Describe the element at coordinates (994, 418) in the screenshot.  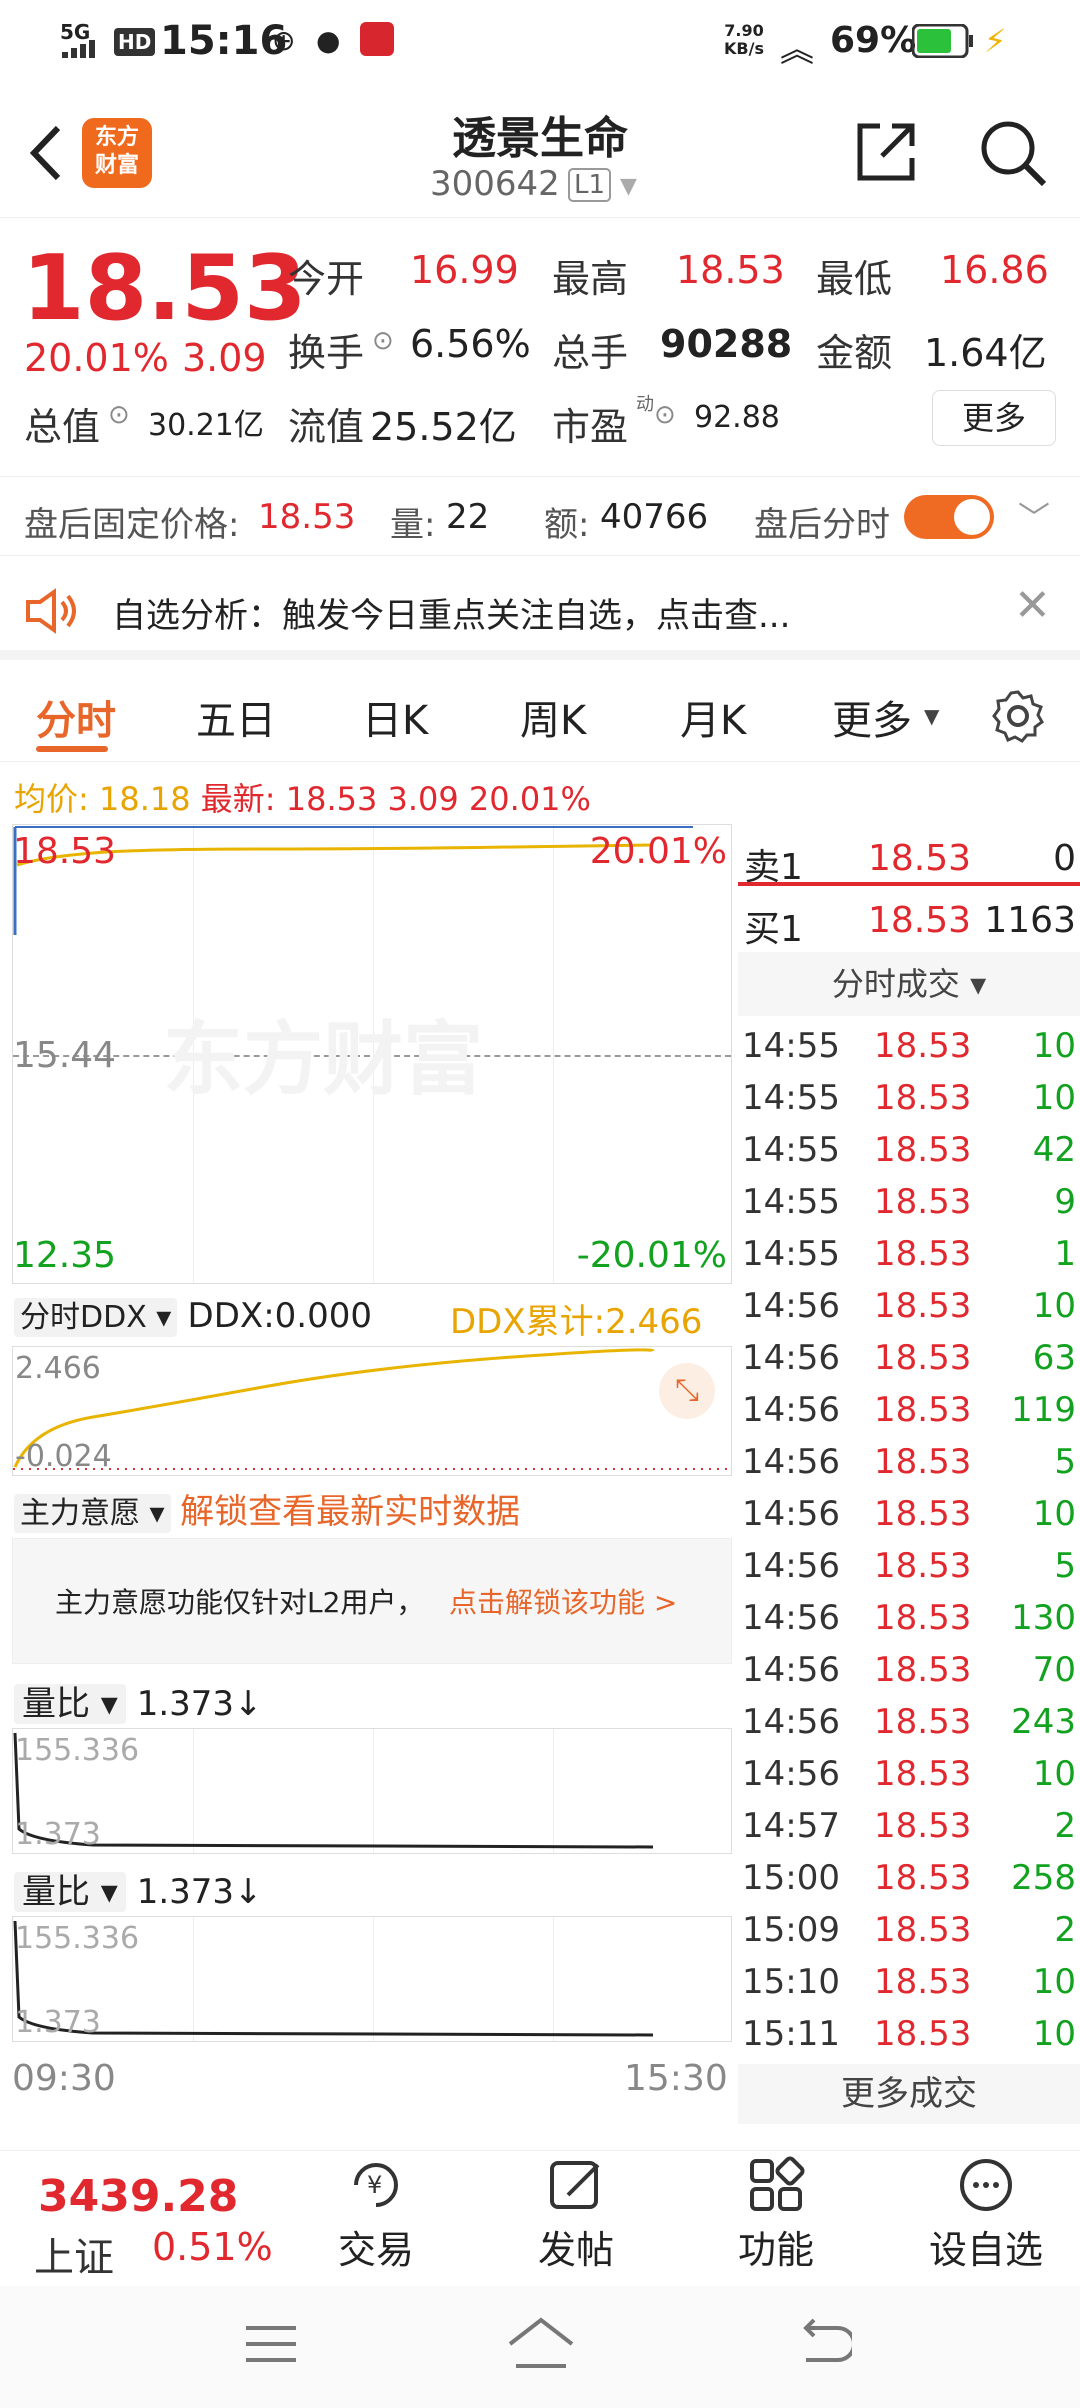
I see `more-quote-button: 更多` at that location.